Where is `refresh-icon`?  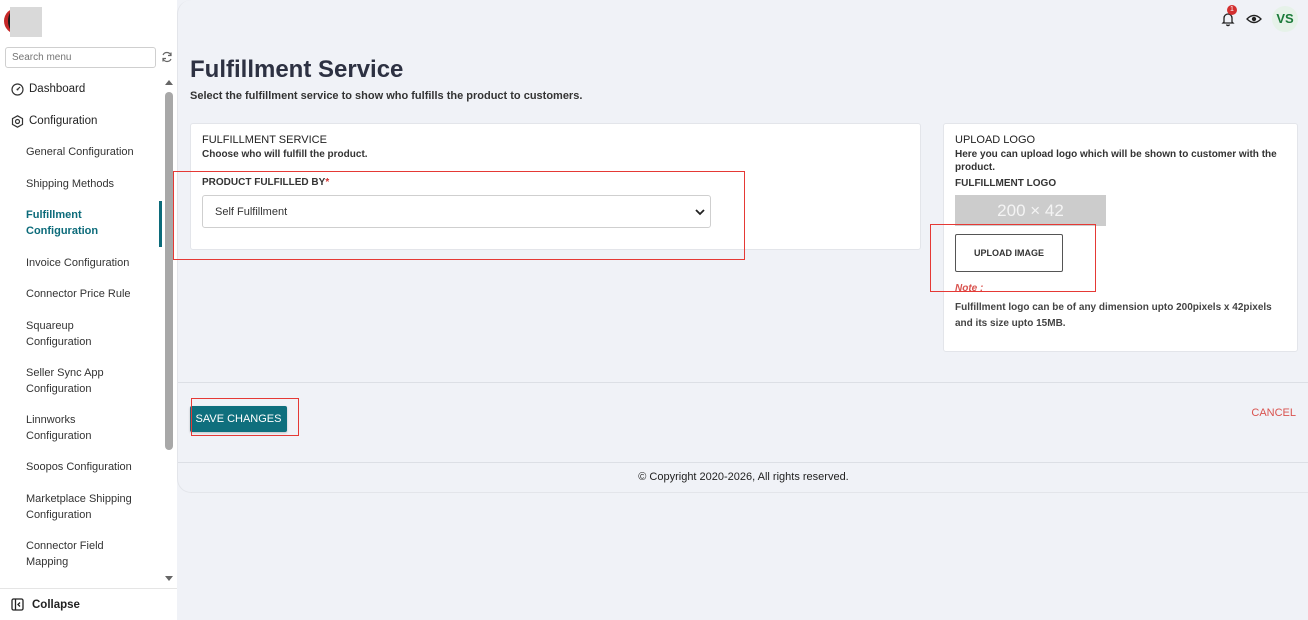
refresh-icon is located at coordinates (167, 57).